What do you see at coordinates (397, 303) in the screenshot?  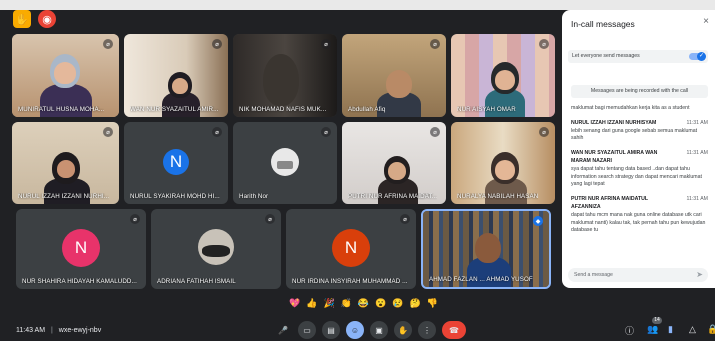 I see `reaction-sad: 😢` at bounding box center [397, 303].